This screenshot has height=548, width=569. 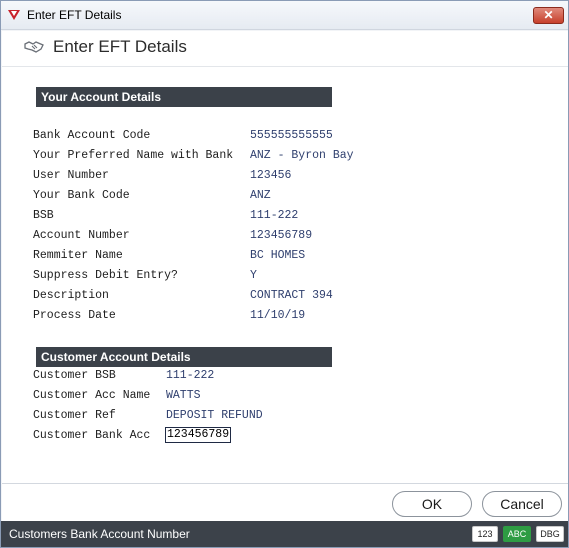 I want to click on numlock-badge: 123, so click(x=485, y=534).